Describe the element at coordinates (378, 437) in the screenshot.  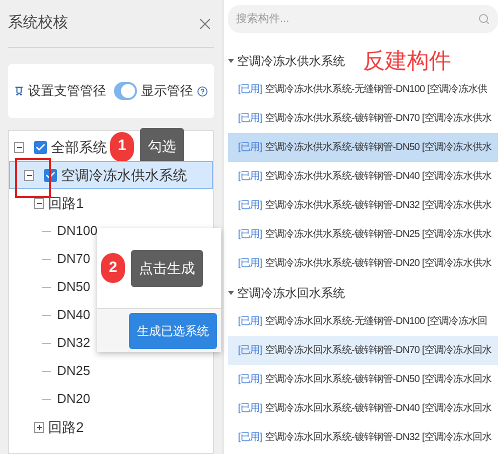
I see `component-name: 空调冷冻水回水系统-镀锌钢管-DN32 [空调冷冻水回水` at that location.